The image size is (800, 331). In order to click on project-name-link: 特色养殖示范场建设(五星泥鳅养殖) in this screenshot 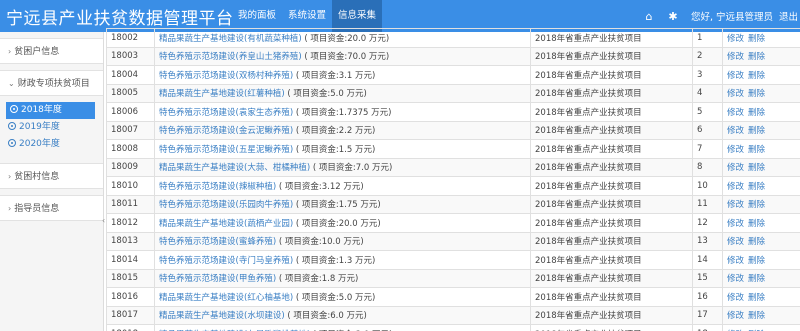, I will do `click(226, 150)`.